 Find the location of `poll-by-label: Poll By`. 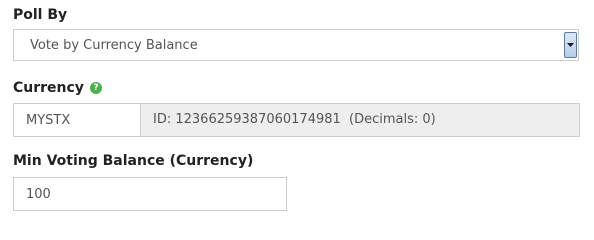

poll-by-label: Poll By is located at coordinates (40, 15).